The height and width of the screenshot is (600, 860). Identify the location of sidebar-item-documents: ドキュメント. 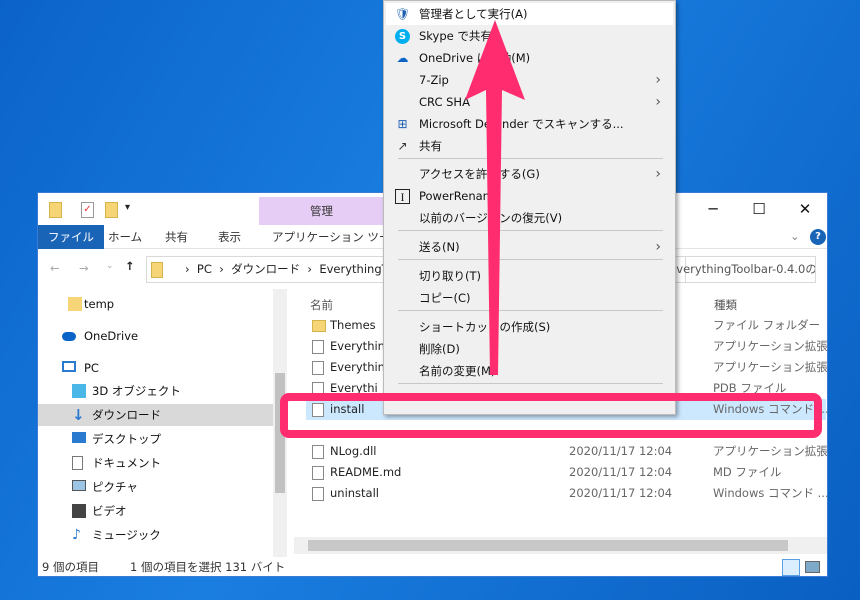
(155, 463).